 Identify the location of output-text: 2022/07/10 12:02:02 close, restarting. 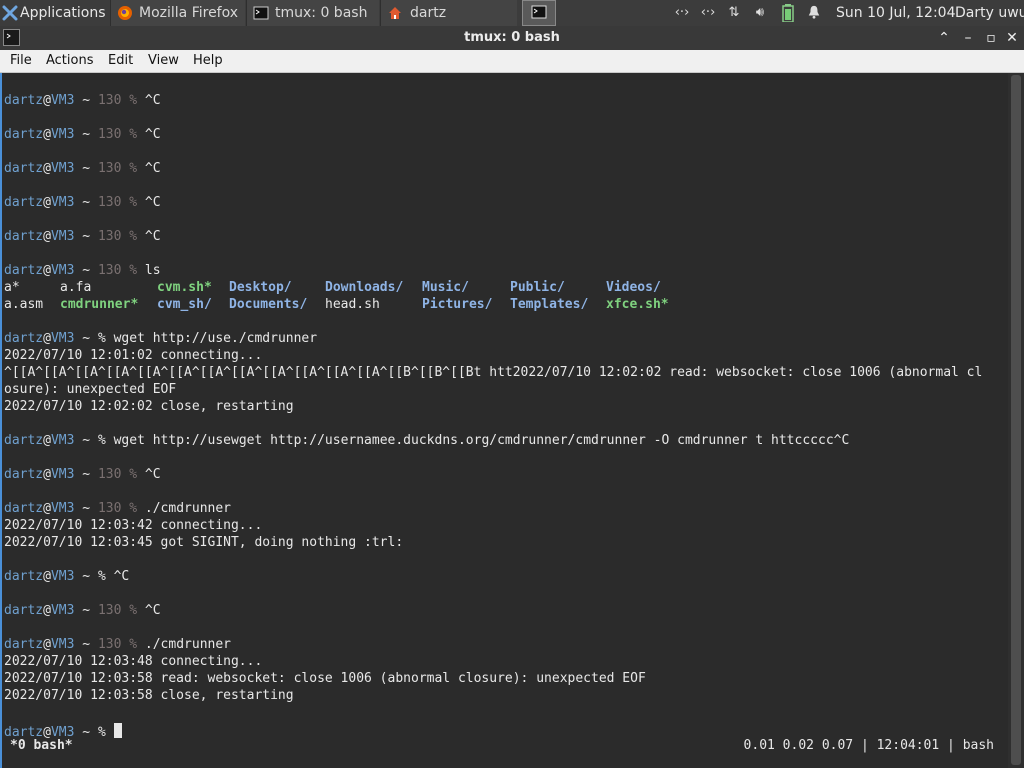
(149, 406).